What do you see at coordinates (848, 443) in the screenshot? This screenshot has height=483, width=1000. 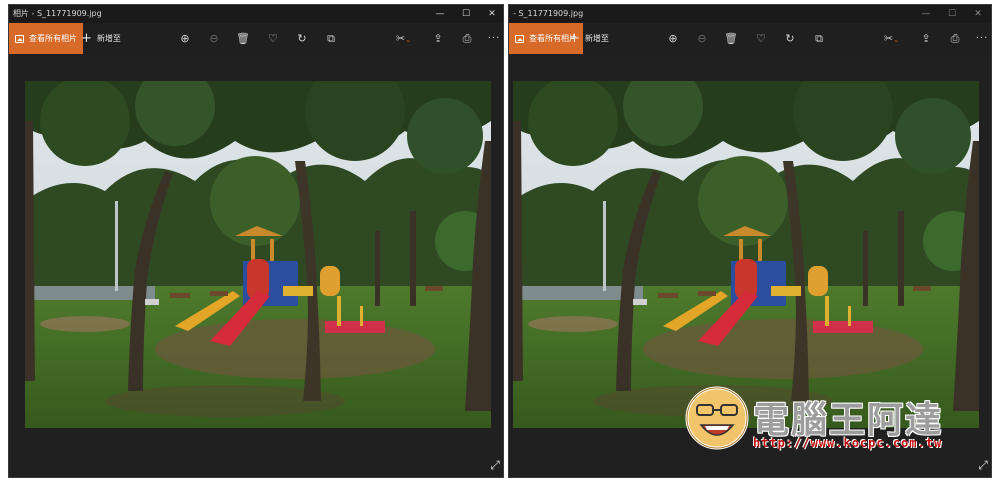 I see `watermark-url: http://www.kocpc.com.tw` at bounding box center [848, 443].